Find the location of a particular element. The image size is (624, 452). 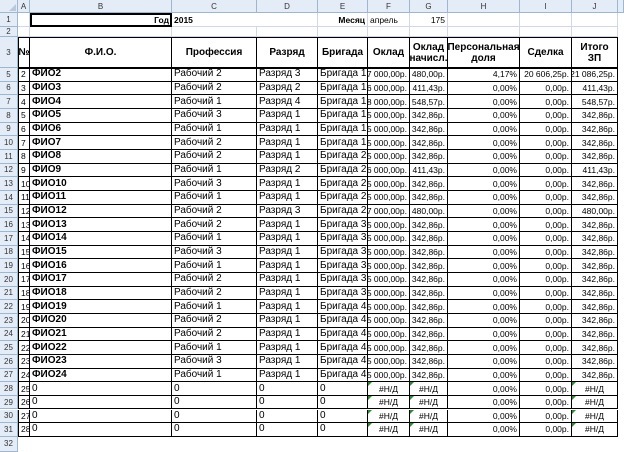

table-cell-r26-c8: 0,00р. is located at coordinates (546, 402).